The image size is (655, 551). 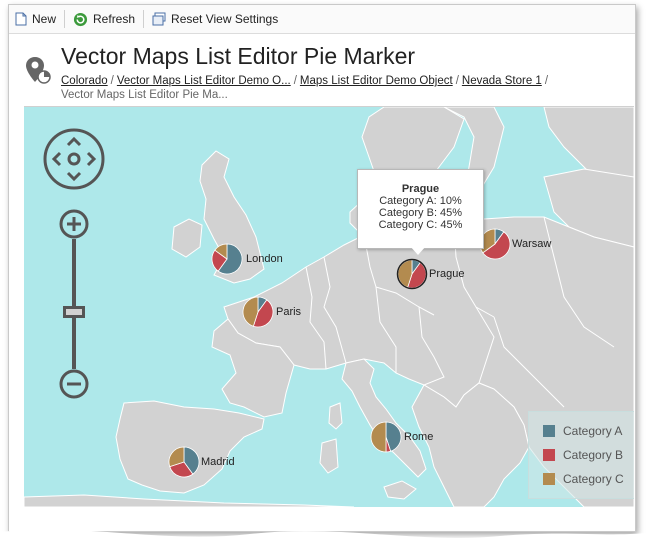 What do you see at coordinates (84, 81) in the screenshot?
I see `breadcrumb-link: Colorado` at bounding box center [84, 81].